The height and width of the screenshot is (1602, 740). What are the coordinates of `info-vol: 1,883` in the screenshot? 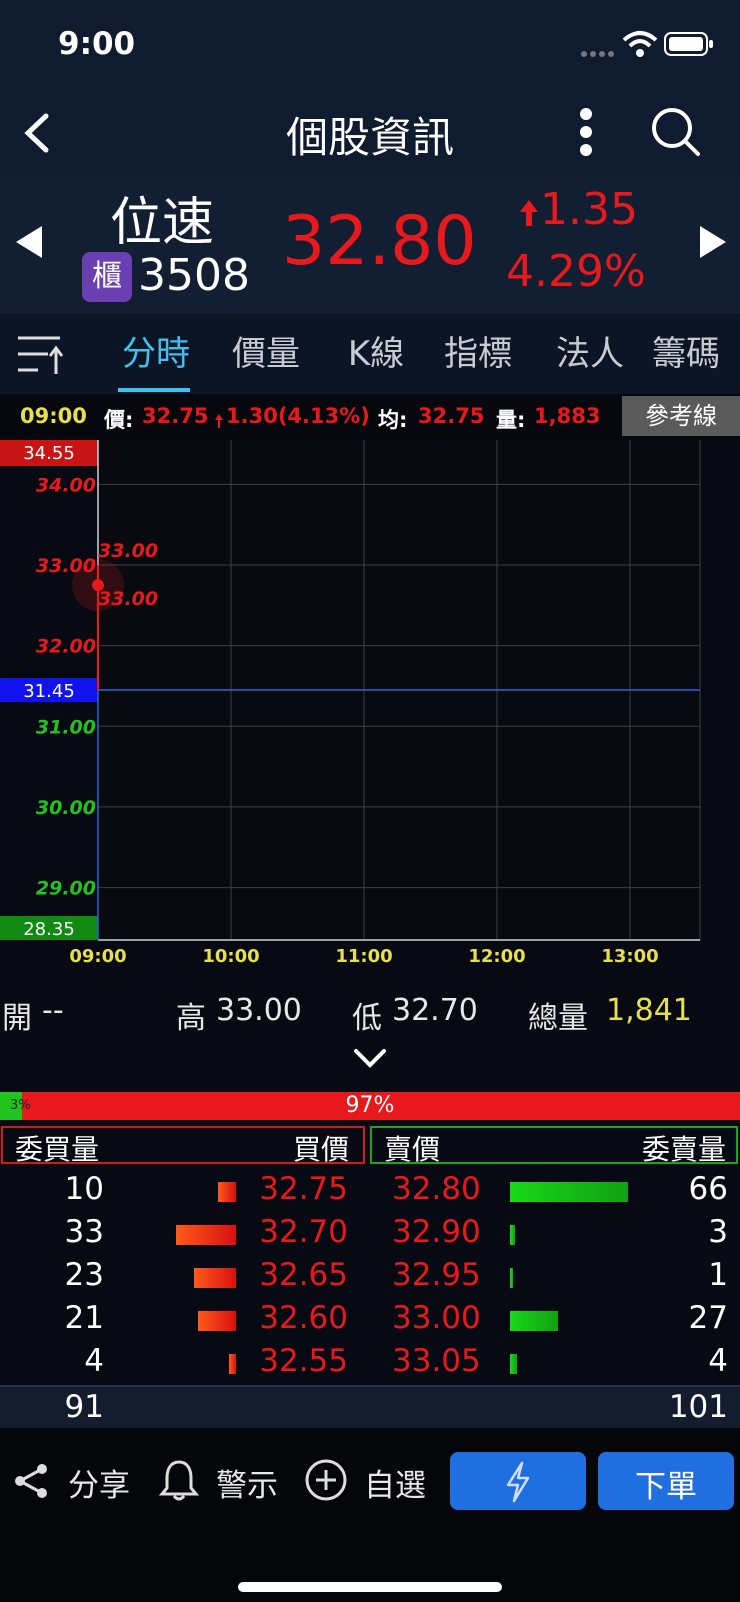 It's located at (567, 416).